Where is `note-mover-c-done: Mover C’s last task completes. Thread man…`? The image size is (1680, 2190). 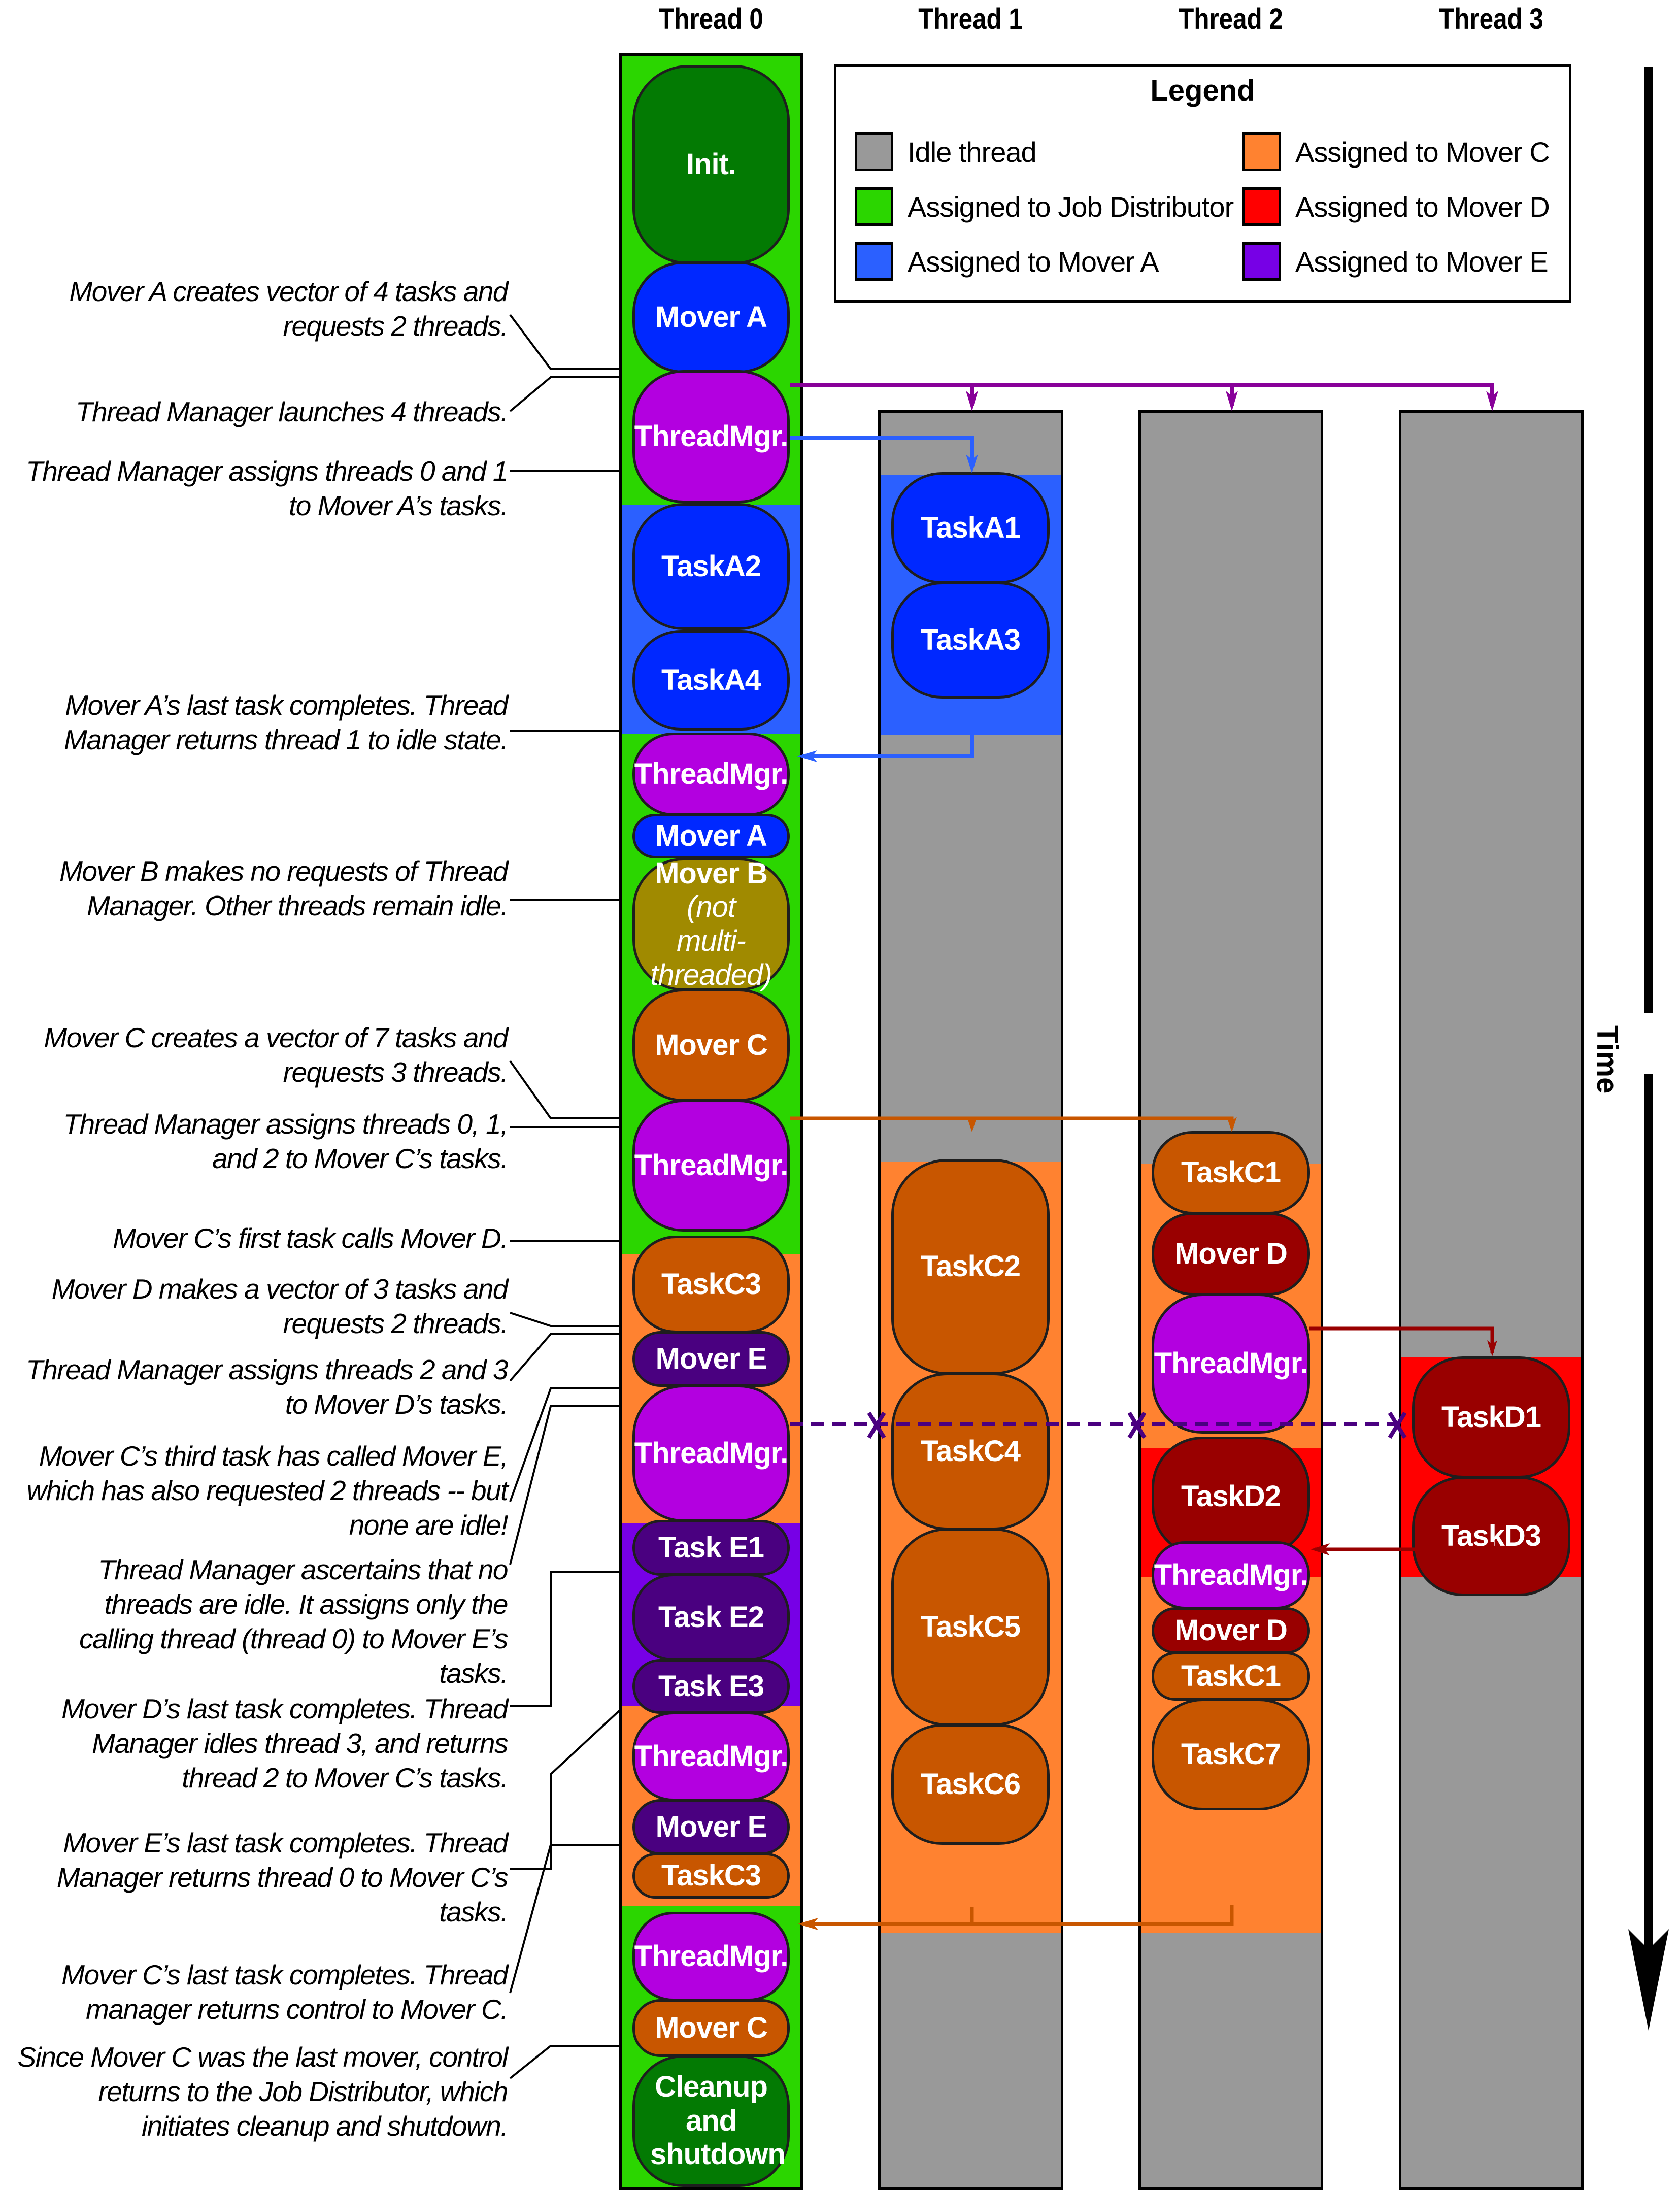 note-mover-c-done: Mover C’s last task completes. Thread man… is located at coordinates (284, 1992).